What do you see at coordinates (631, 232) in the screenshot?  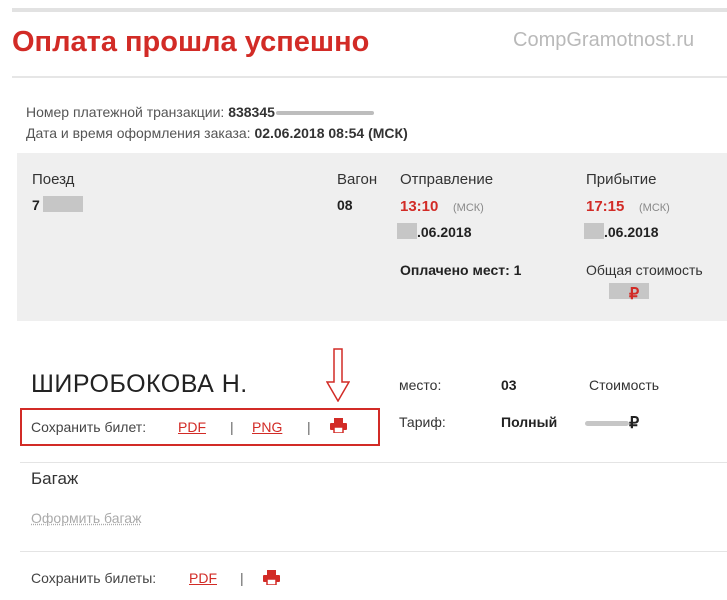 I see `arrival-date: .06.2018` at bounding box center [631, 232].